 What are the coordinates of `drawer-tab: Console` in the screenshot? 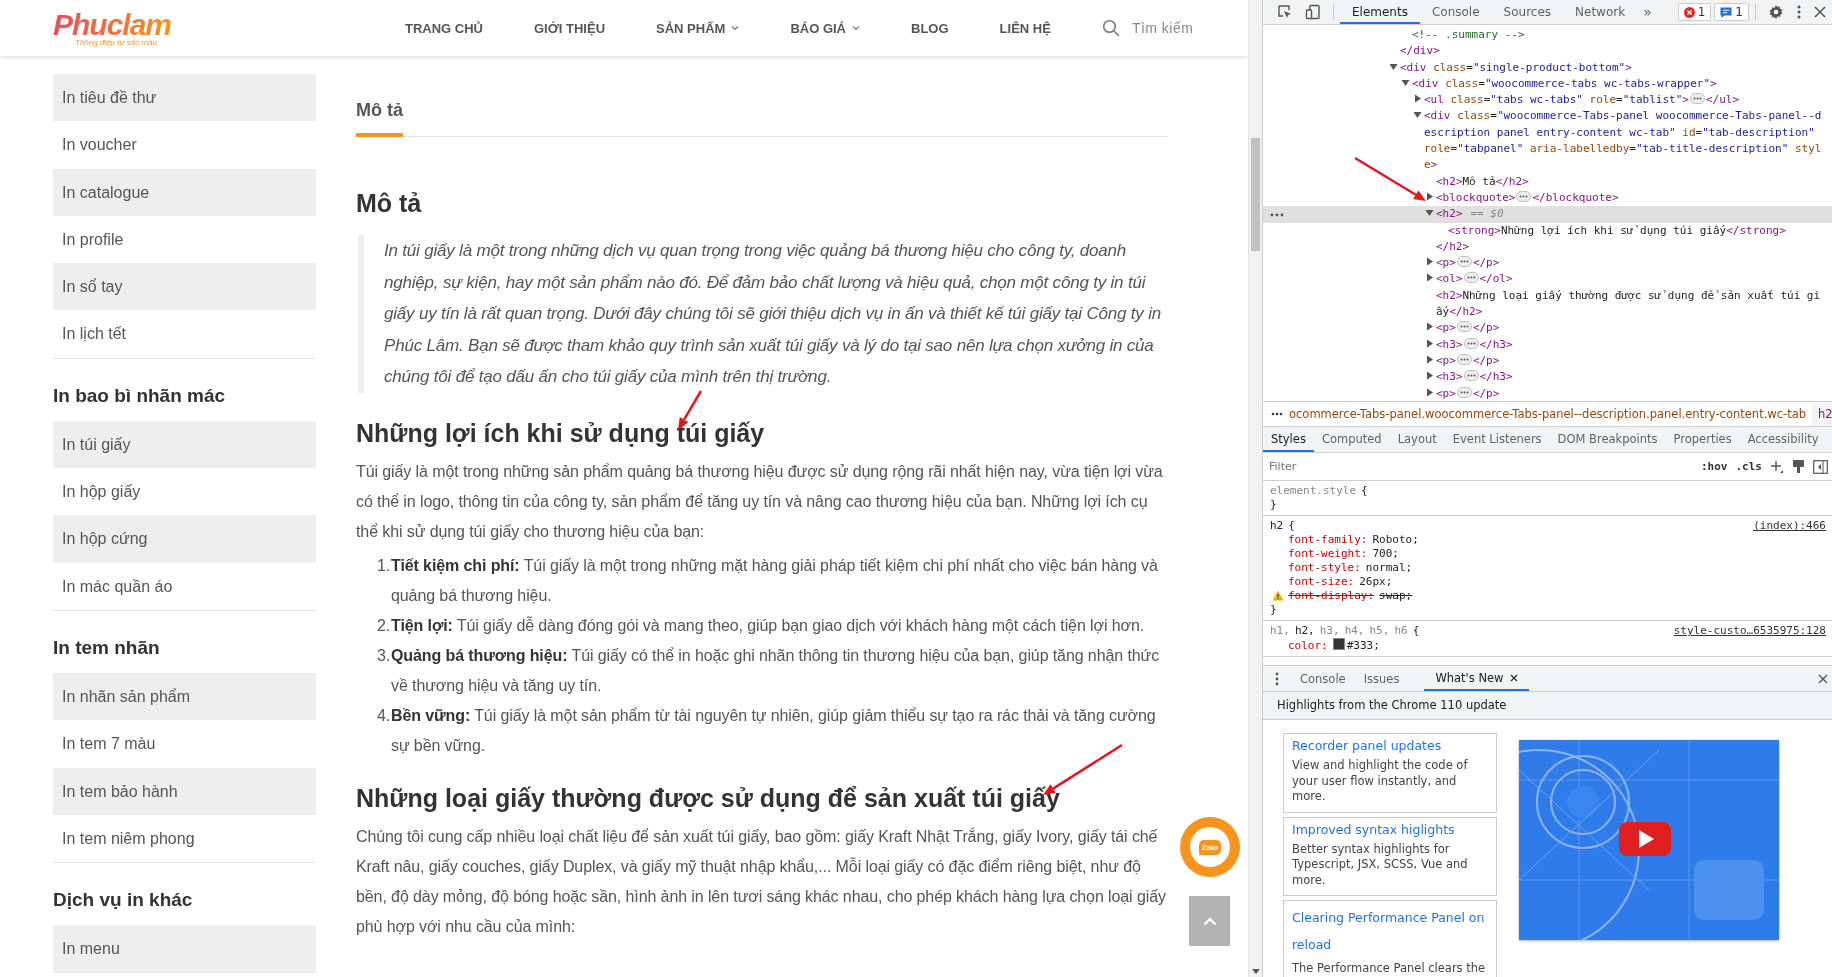 It's located at (1323, 678).